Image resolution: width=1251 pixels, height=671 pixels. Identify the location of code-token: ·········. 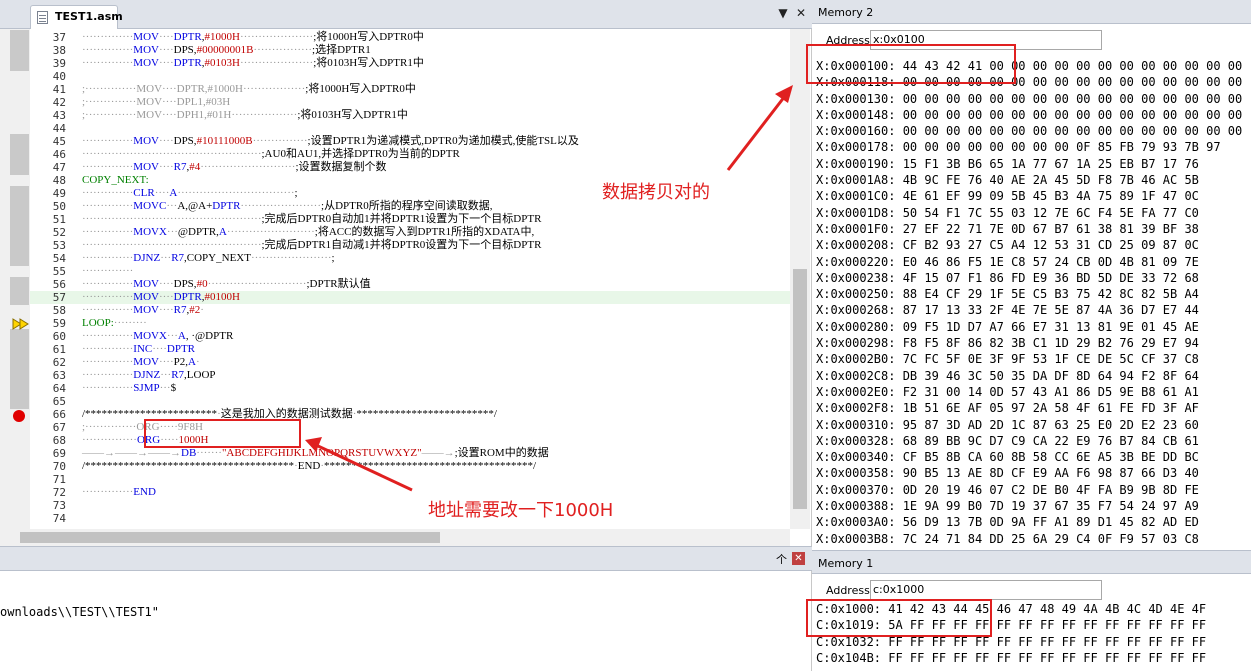
(130, 323).